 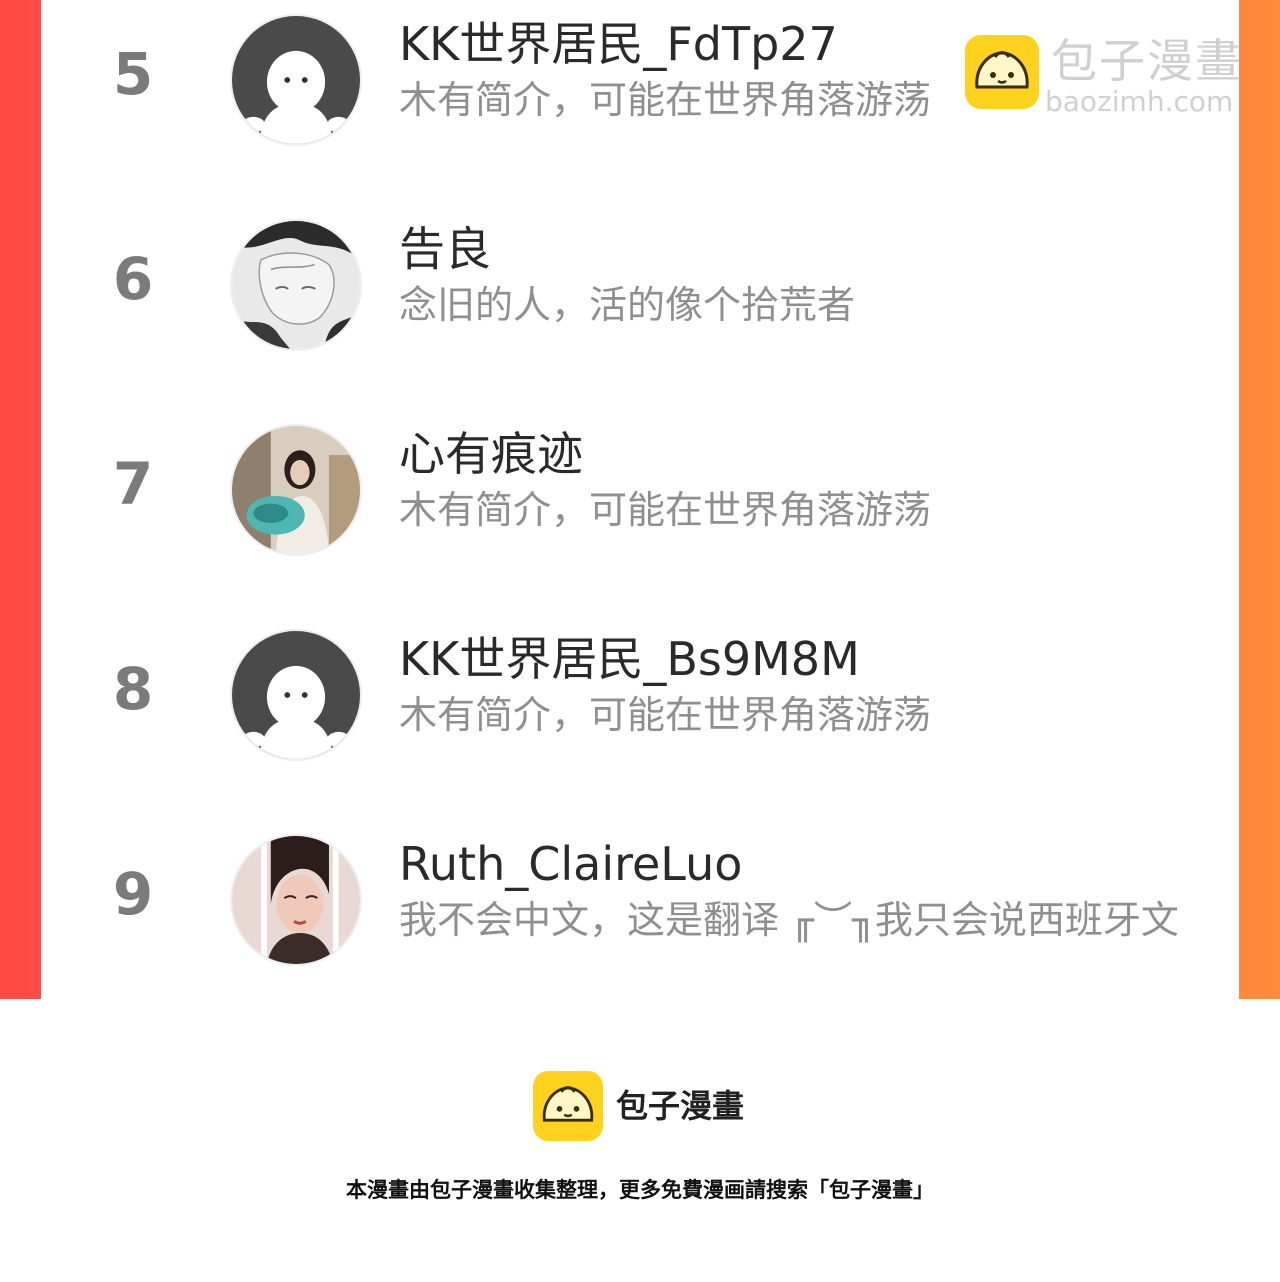 What do you see at coordinates (629, 659) in the screenshot?
I see `user-name: KK世界居民_Bs9M8M` at bounding box center [629, 659].